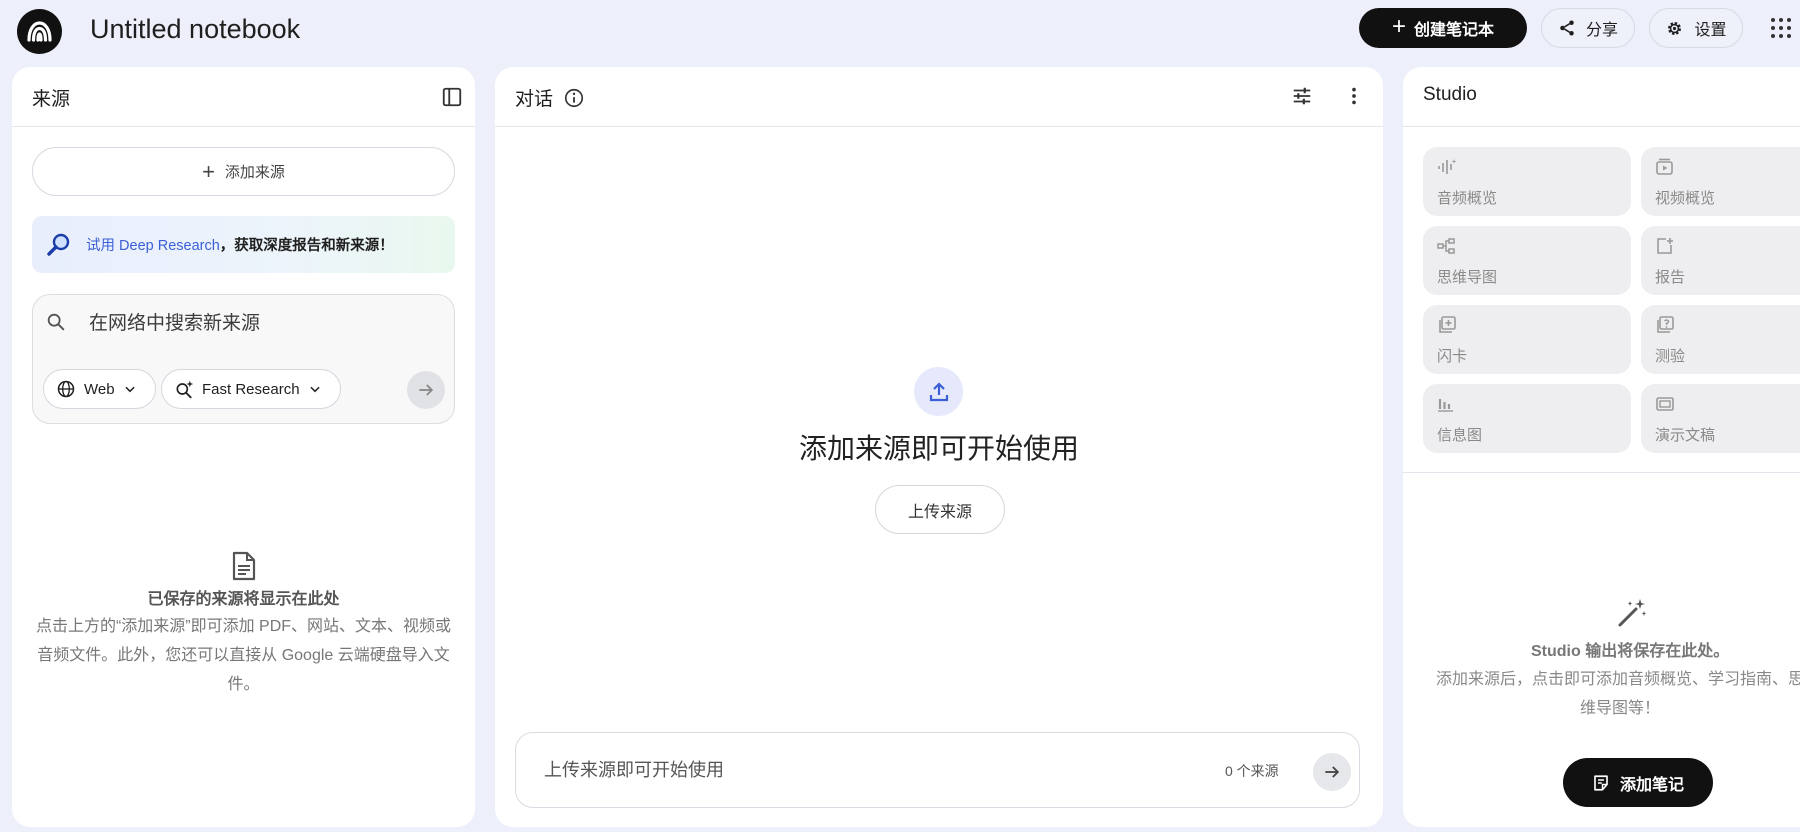  Describe the element at coordinates (1601, 472) in the screenshot. I see `studio-divider` at that location.